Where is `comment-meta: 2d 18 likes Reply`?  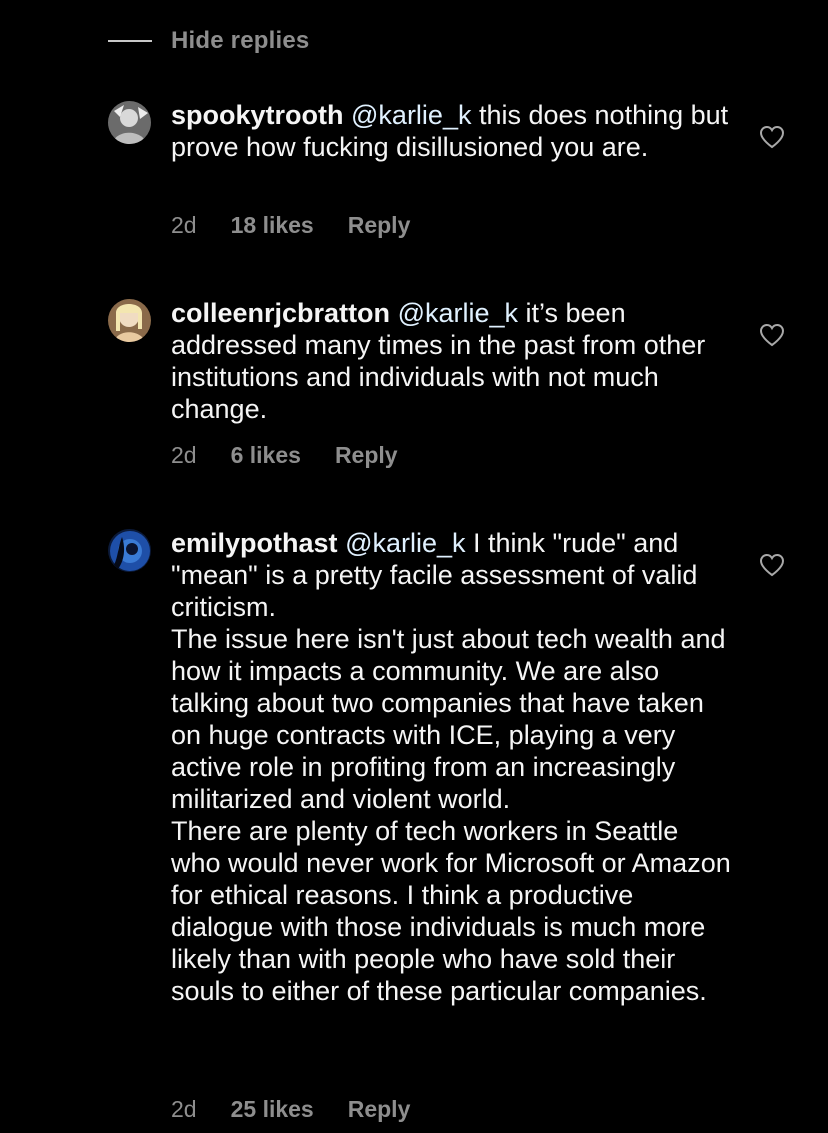
comment-meta: 2d 18 likes Reply is located at coordinates (290, 225).